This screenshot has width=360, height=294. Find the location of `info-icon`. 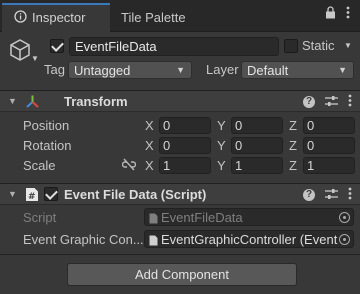

info-icon is located at coordinates (20, 18).